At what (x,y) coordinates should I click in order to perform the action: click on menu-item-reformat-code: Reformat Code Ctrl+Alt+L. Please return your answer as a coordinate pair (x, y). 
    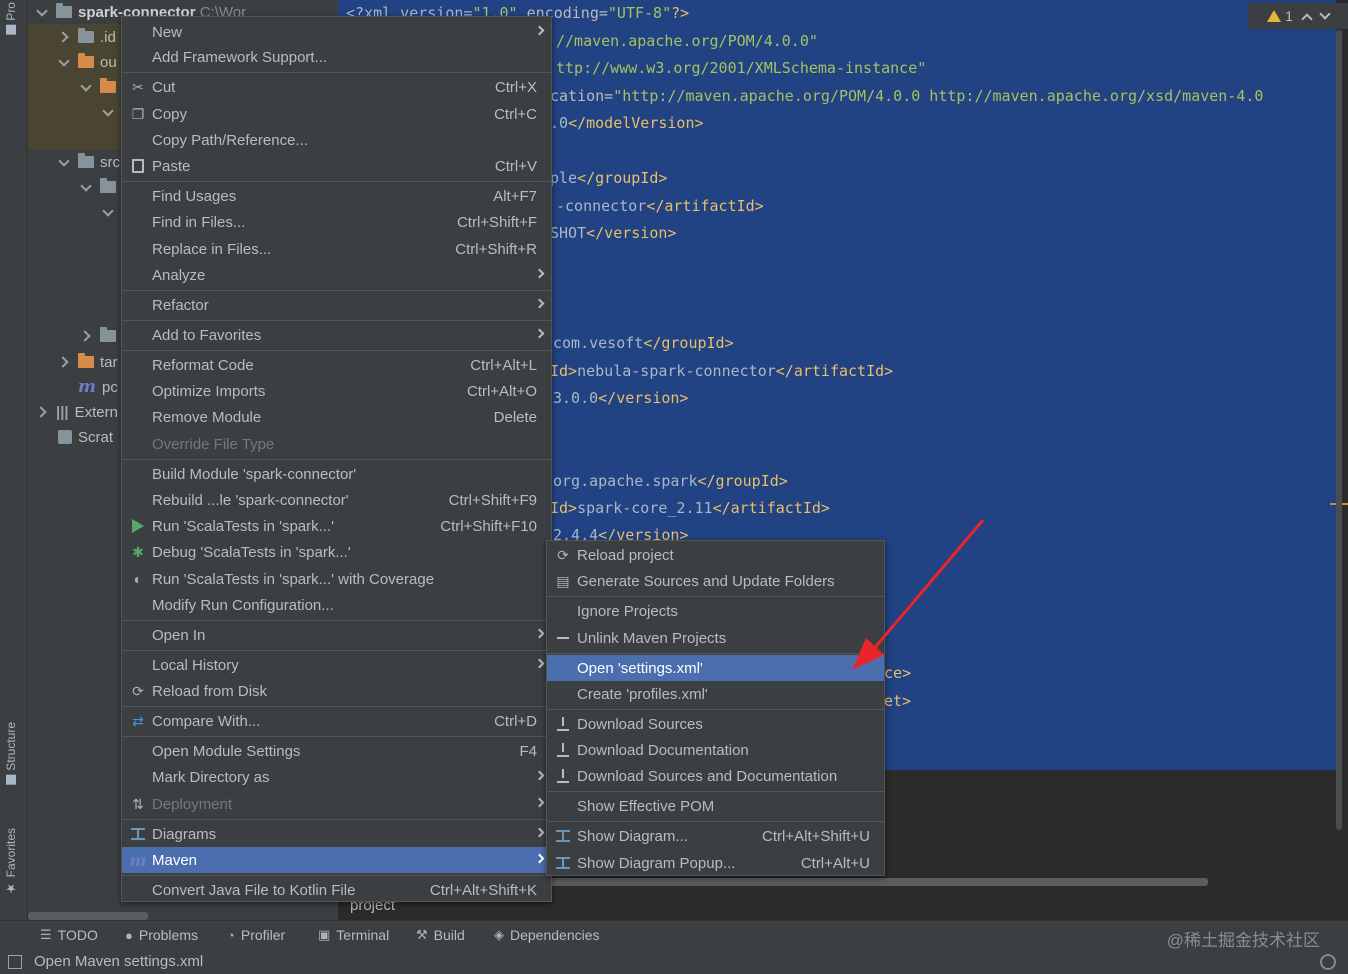
    Looking at the image, I should click on (336, 365).